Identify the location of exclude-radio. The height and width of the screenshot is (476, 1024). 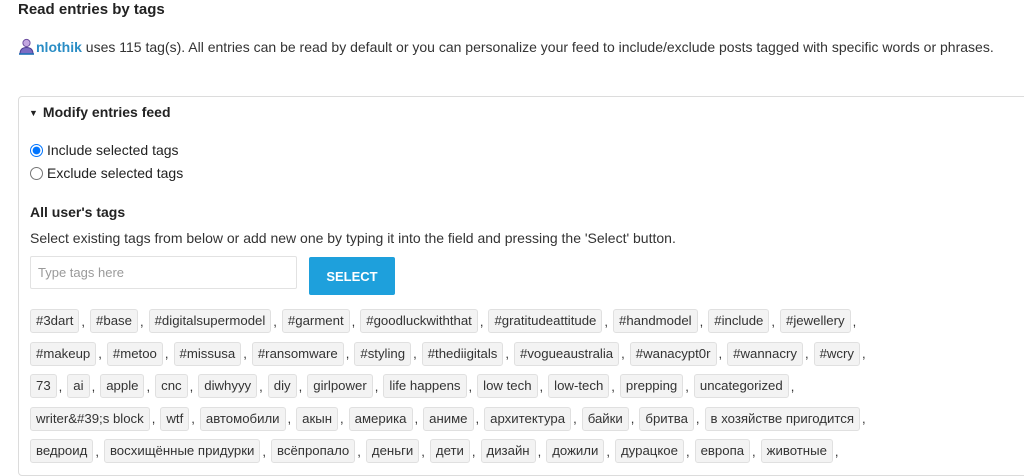
(36, 173).